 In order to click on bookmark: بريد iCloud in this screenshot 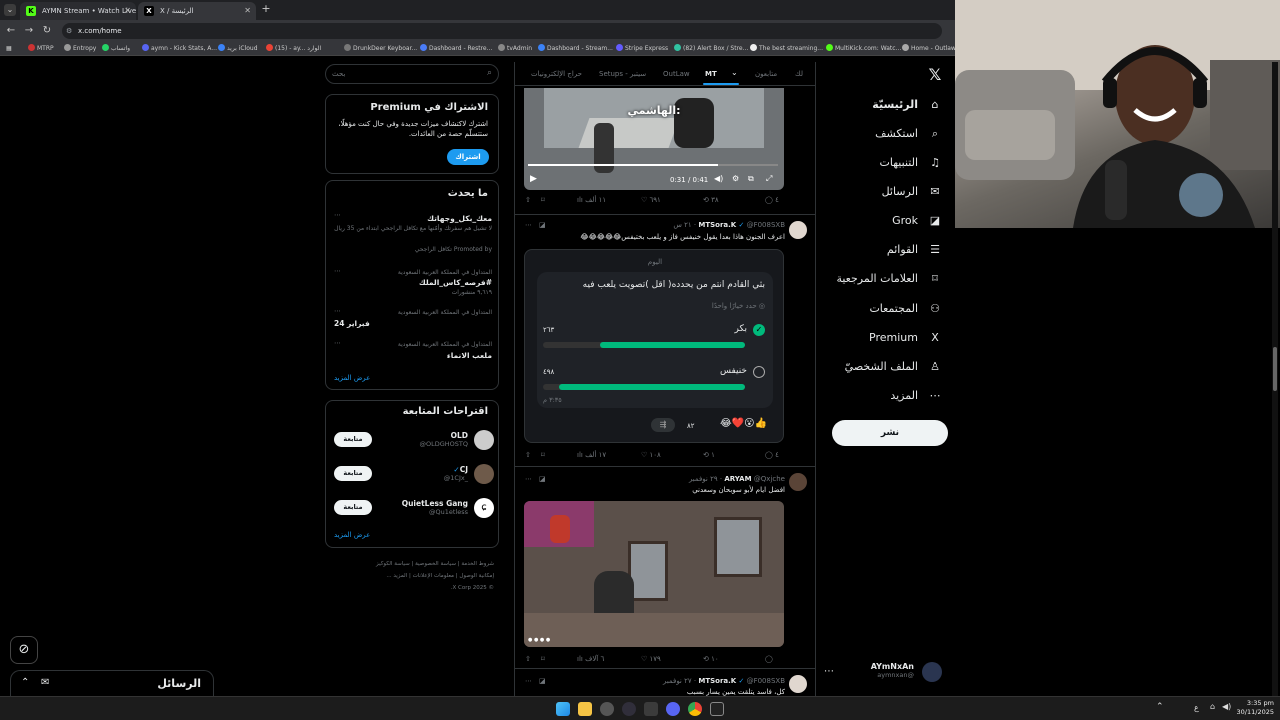, I will do `click(238, 49)`.